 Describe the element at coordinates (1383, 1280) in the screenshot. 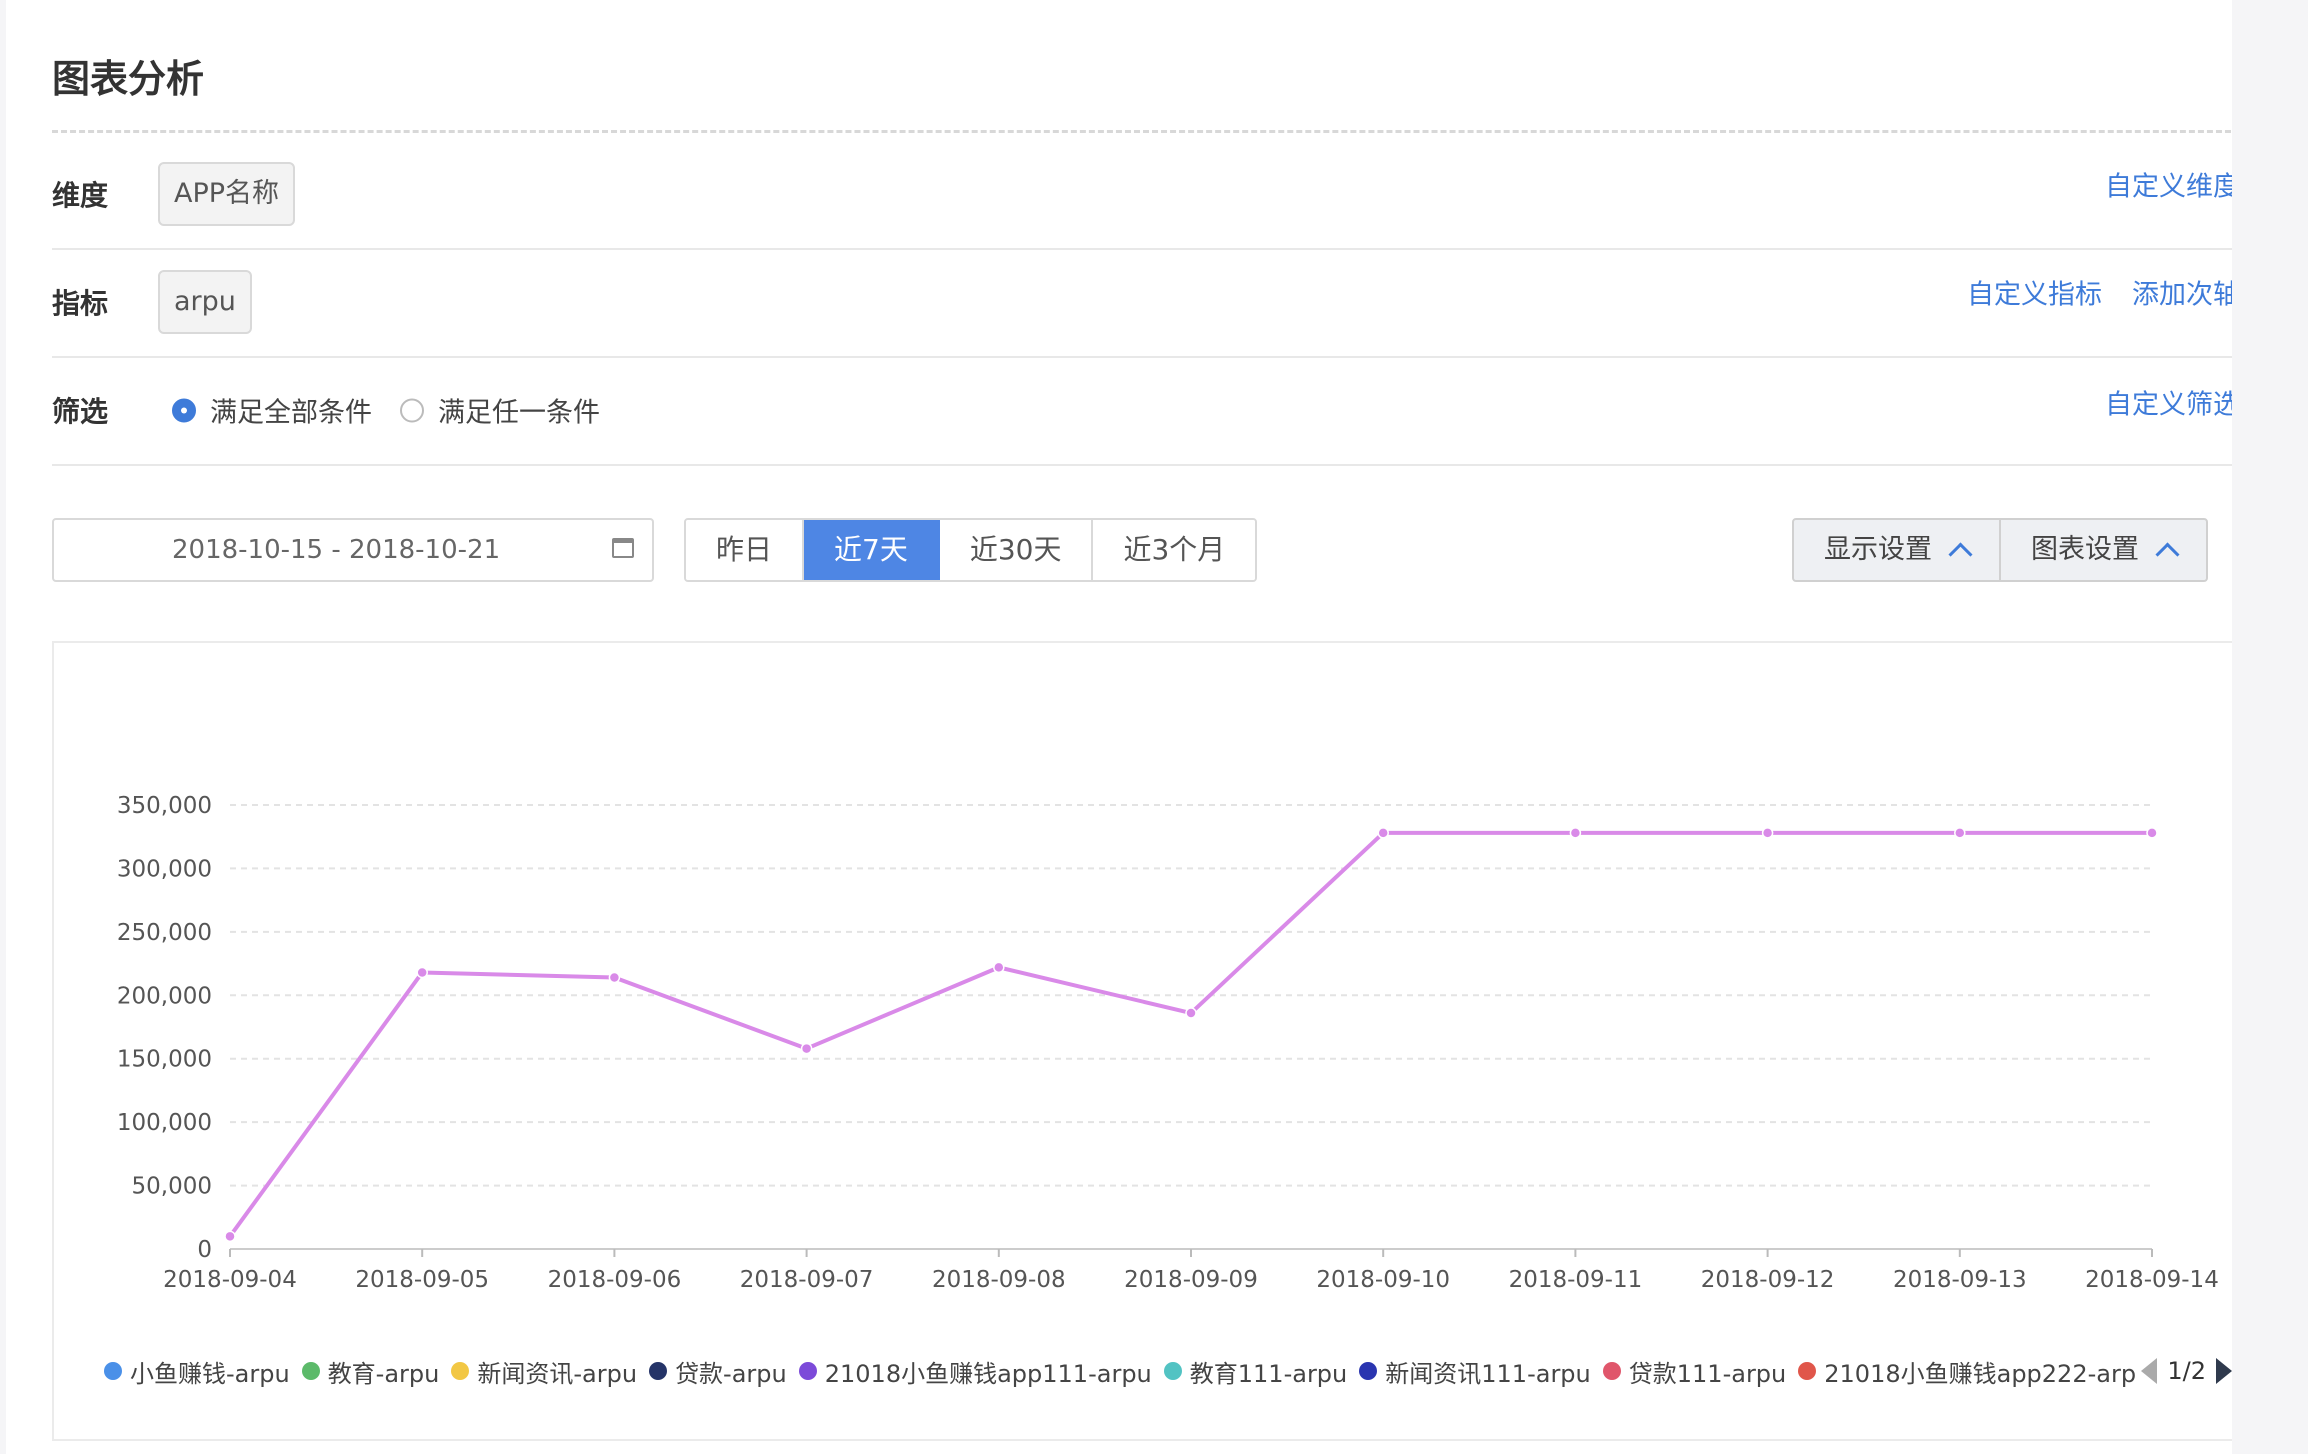

I see `x-tick-label: 2018-09-10` at that location.